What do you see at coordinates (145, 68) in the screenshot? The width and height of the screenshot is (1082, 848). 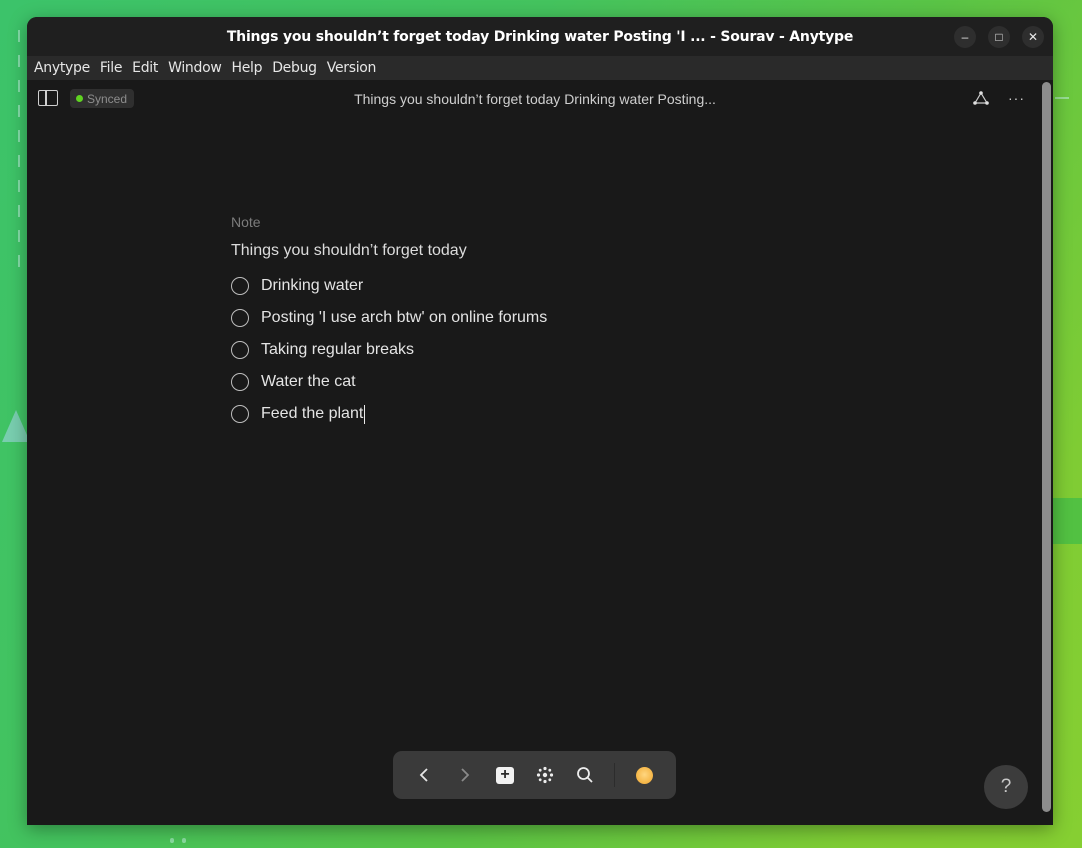 I see `menu-edit: Edit` at bounding box center [145, 68].